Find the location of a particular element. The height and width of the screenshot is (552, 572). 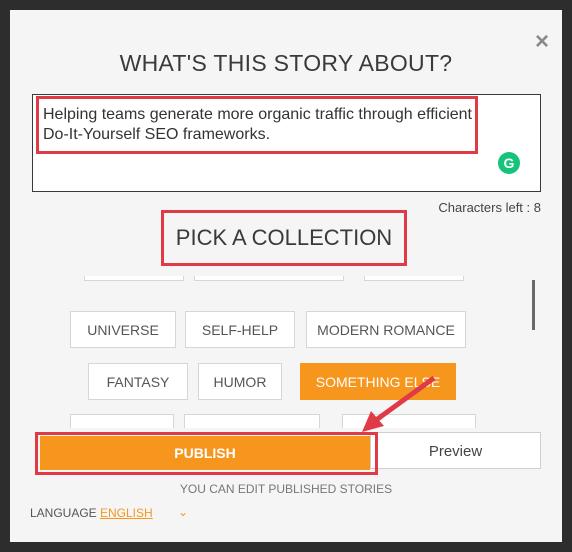

collection-chip-self-help: SELF-HELP is located at coordinates (240, 329).